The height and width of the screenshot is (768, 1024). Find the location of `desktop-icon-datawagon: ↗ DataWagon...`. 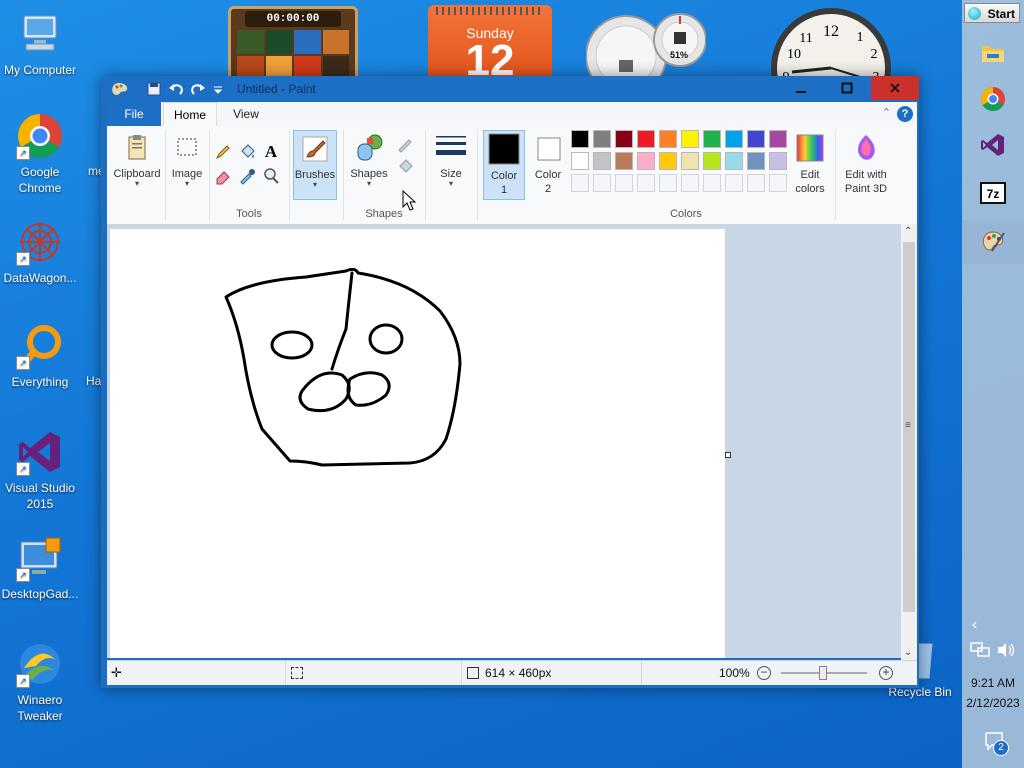

desktop-icon-datawagon: ↗ DataWagon... is located at coordinates (41, 252).